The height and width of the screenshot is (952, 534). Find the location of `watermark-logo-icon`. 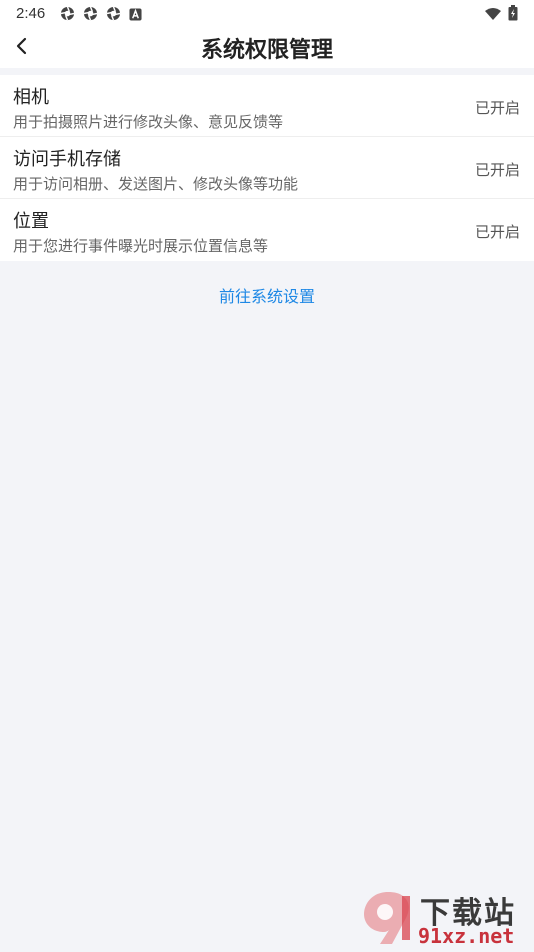

watermark-logo-icon is located at coordinates (388, 918).